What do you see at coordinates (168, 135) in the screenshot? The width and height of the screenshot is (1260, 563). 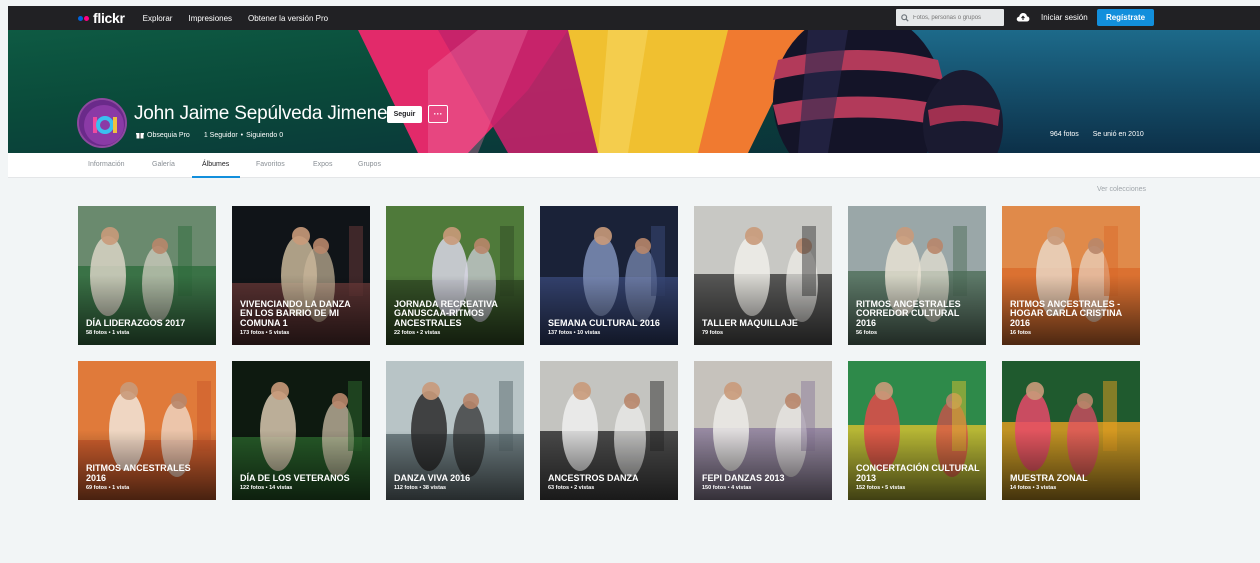 I see `gift-pro-link: Obsequia Pro` at bounding box center [168, 135].